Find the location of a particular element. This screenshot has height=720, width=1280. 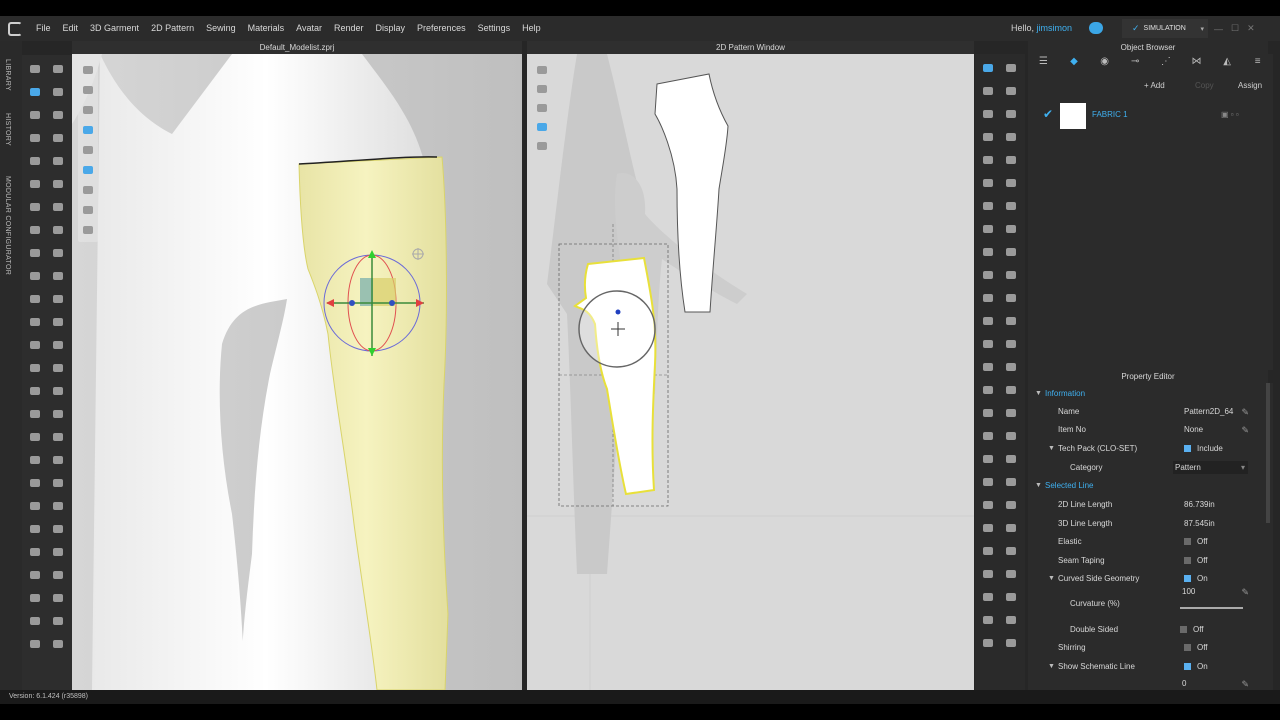

minimize-icon: — is located at coordinates (1218, 29).